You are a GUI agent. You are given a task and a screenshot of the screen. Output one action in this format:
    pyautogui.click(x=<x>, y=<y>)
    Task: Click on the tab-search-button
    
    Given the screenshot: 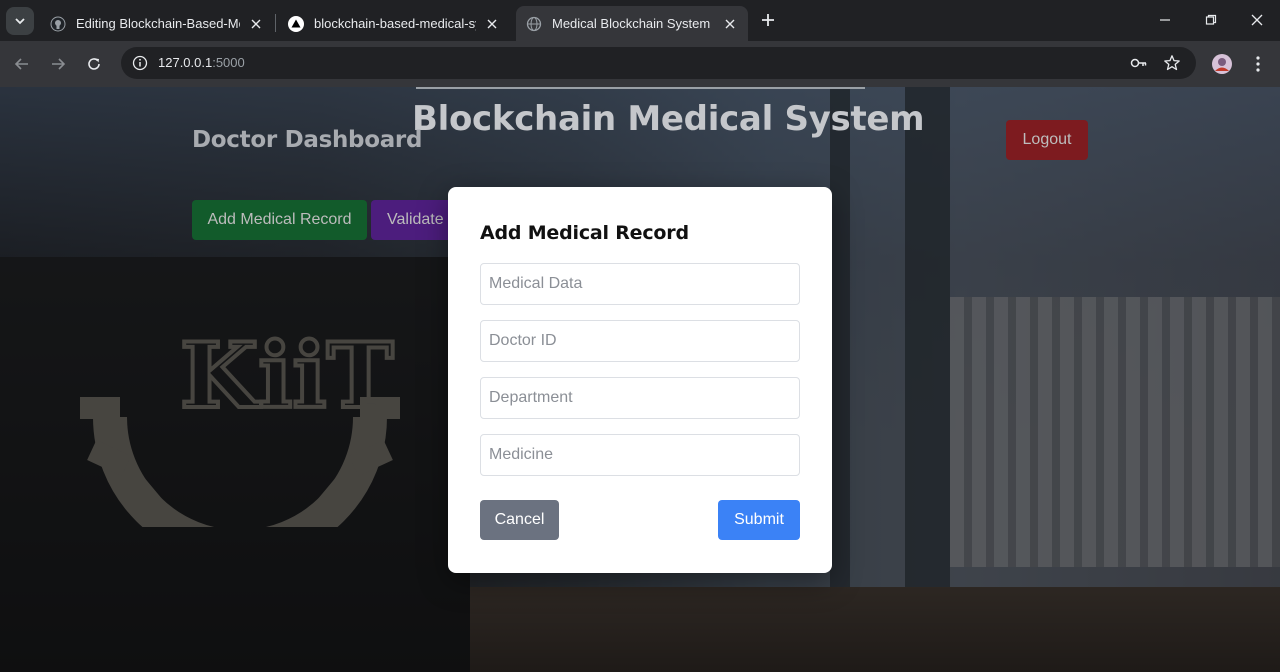 What is the action you would take?
    pyautogui.click(x=20, y=21)
    